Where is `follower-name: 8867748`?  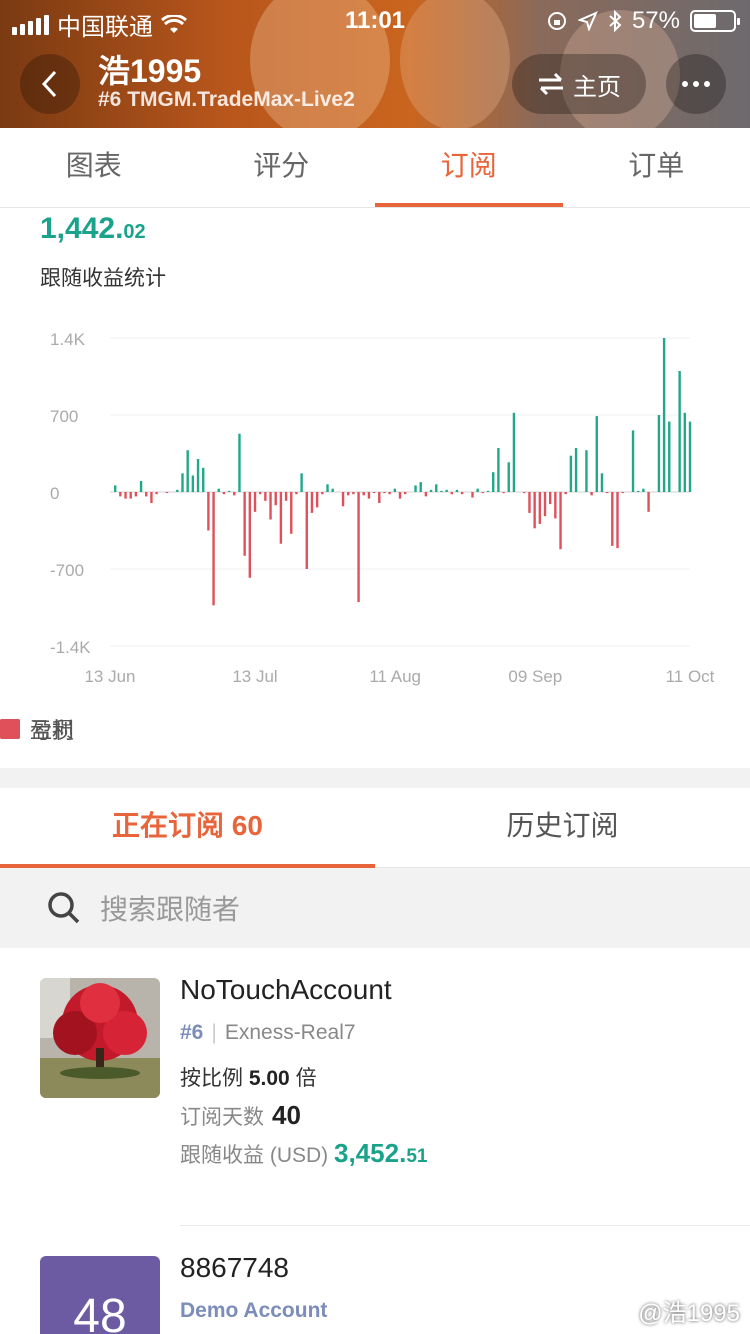
follower-name: 8867748 is located at coordinates (235, 1267).